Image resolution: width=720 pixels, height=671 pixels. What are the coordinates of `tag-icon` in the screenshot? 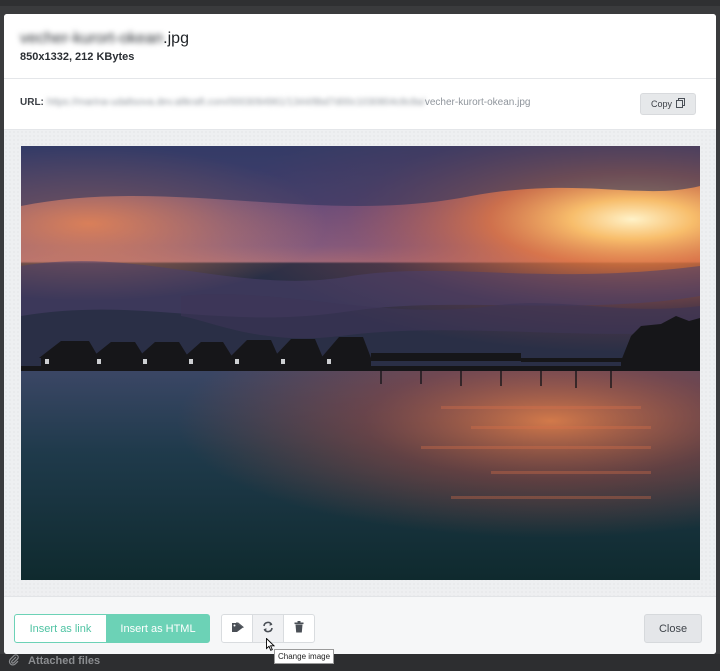 It's located at (237, 629).